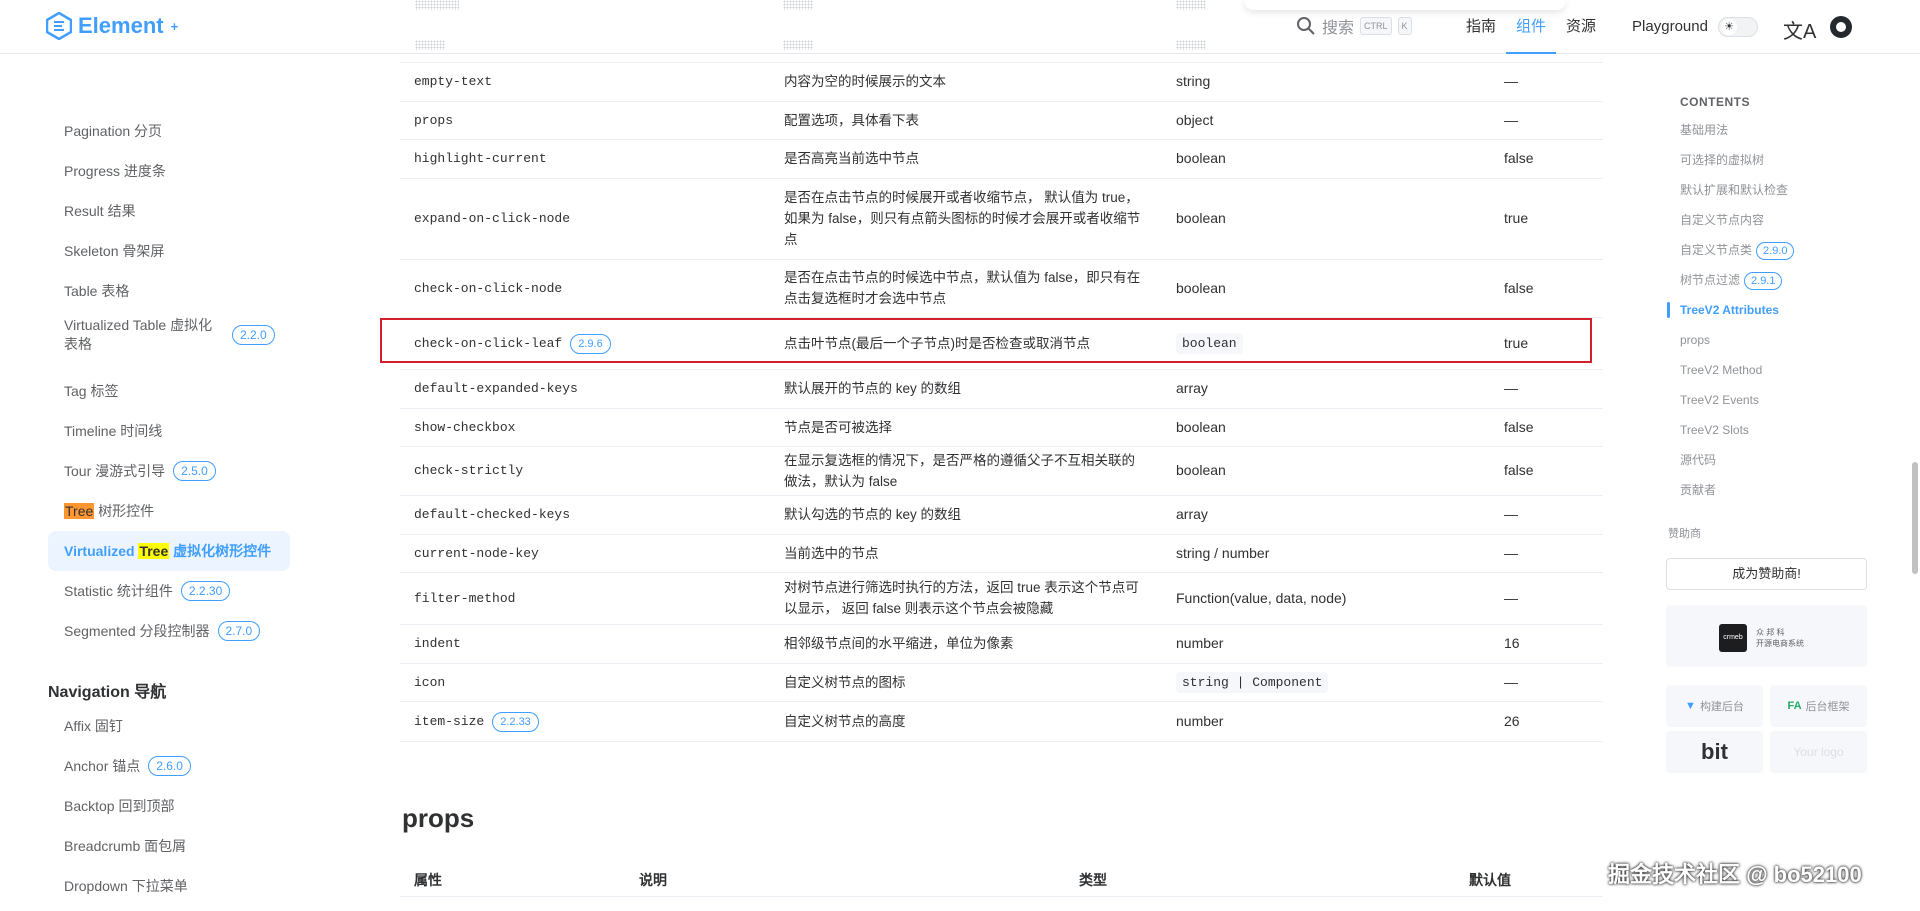 This screenshot has height=911, width=1920. Describe the element at coordinates (585, 427) in the screenshot. I see `cell-attribute: show-checkbox` at that location.